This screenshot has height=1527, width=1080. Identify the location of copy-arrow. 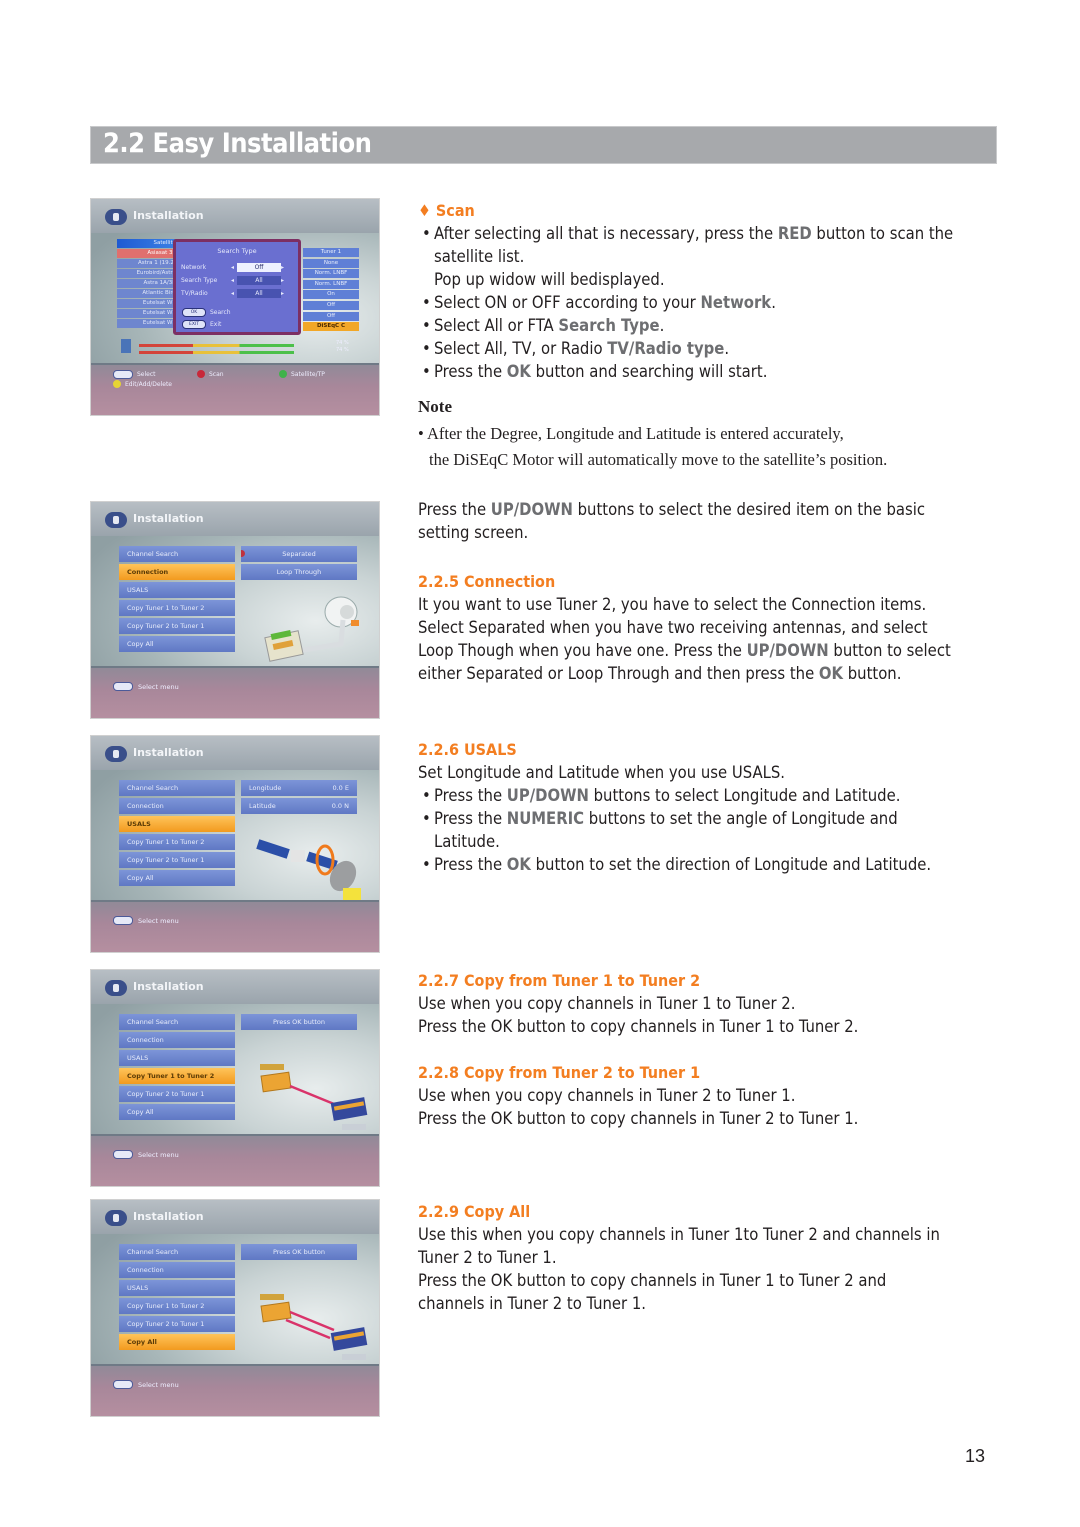
(312, 1095).